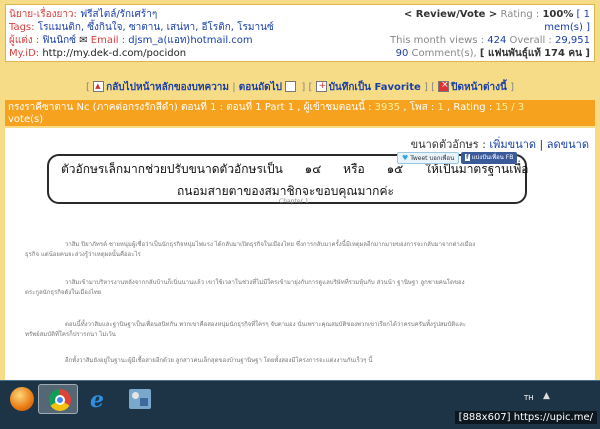 The width and height of the screenshot is (600, 429). What do you see at coordinates (405, 158) in the screenshot?
I see `twitter-bird-icon: ♥` at bounding box center [405, 158].